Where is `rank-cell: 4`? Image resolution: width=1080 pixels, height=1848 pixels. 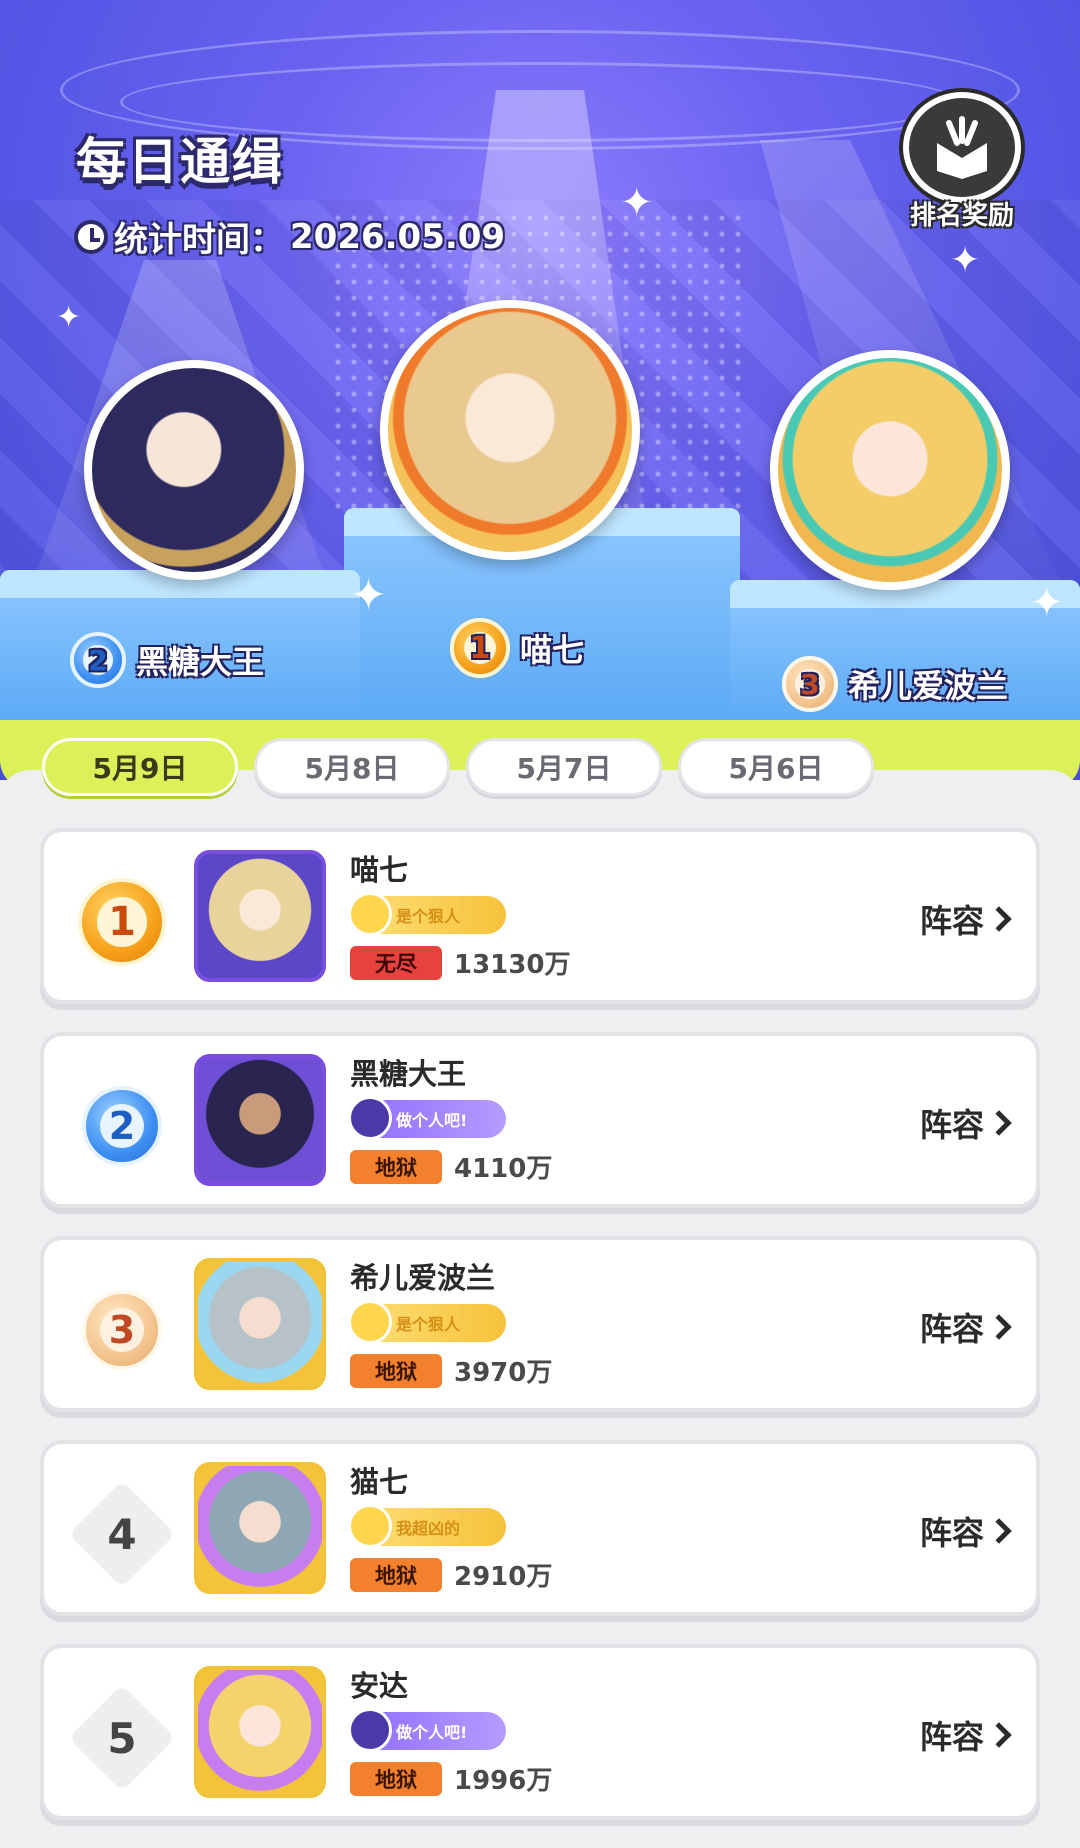 rank-cell: 4 is located at coordinates (122, 1534).